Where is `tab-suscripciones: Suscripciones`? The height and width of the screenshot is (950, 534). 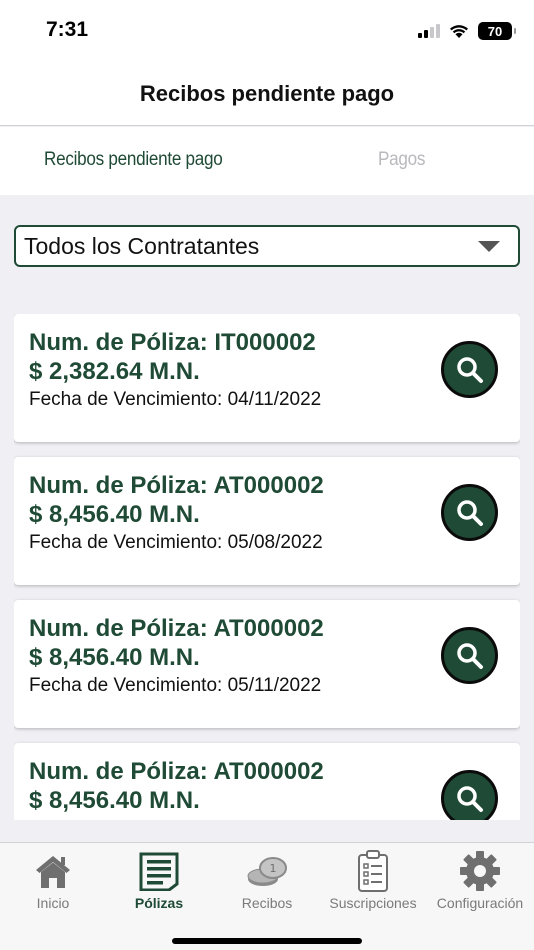 tab-suscripciones: Suscripciones is located at coordinates (373, 882).